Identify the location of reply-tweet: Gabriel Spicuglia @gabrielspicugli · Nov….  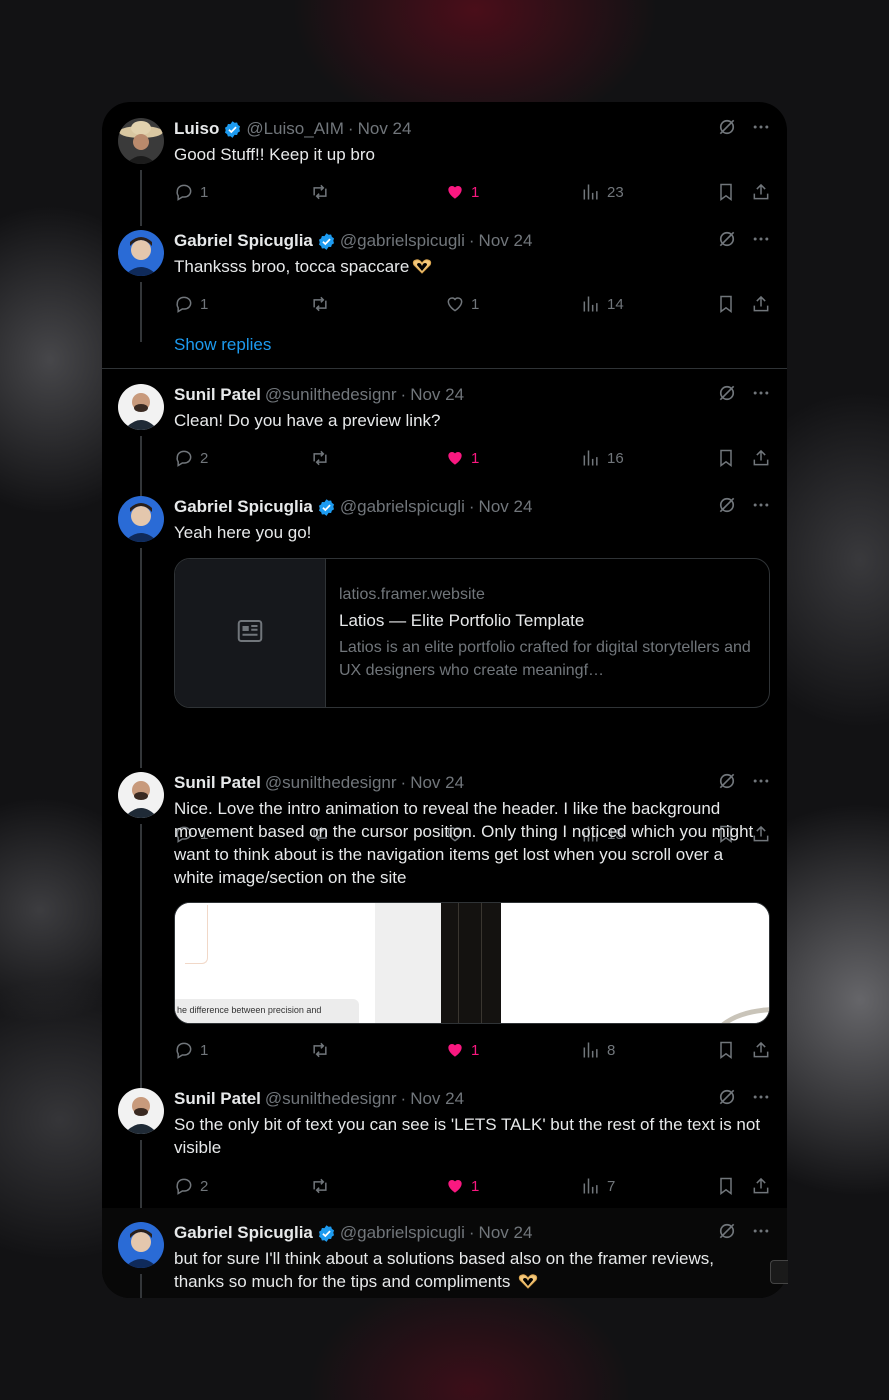
(444, 1253).